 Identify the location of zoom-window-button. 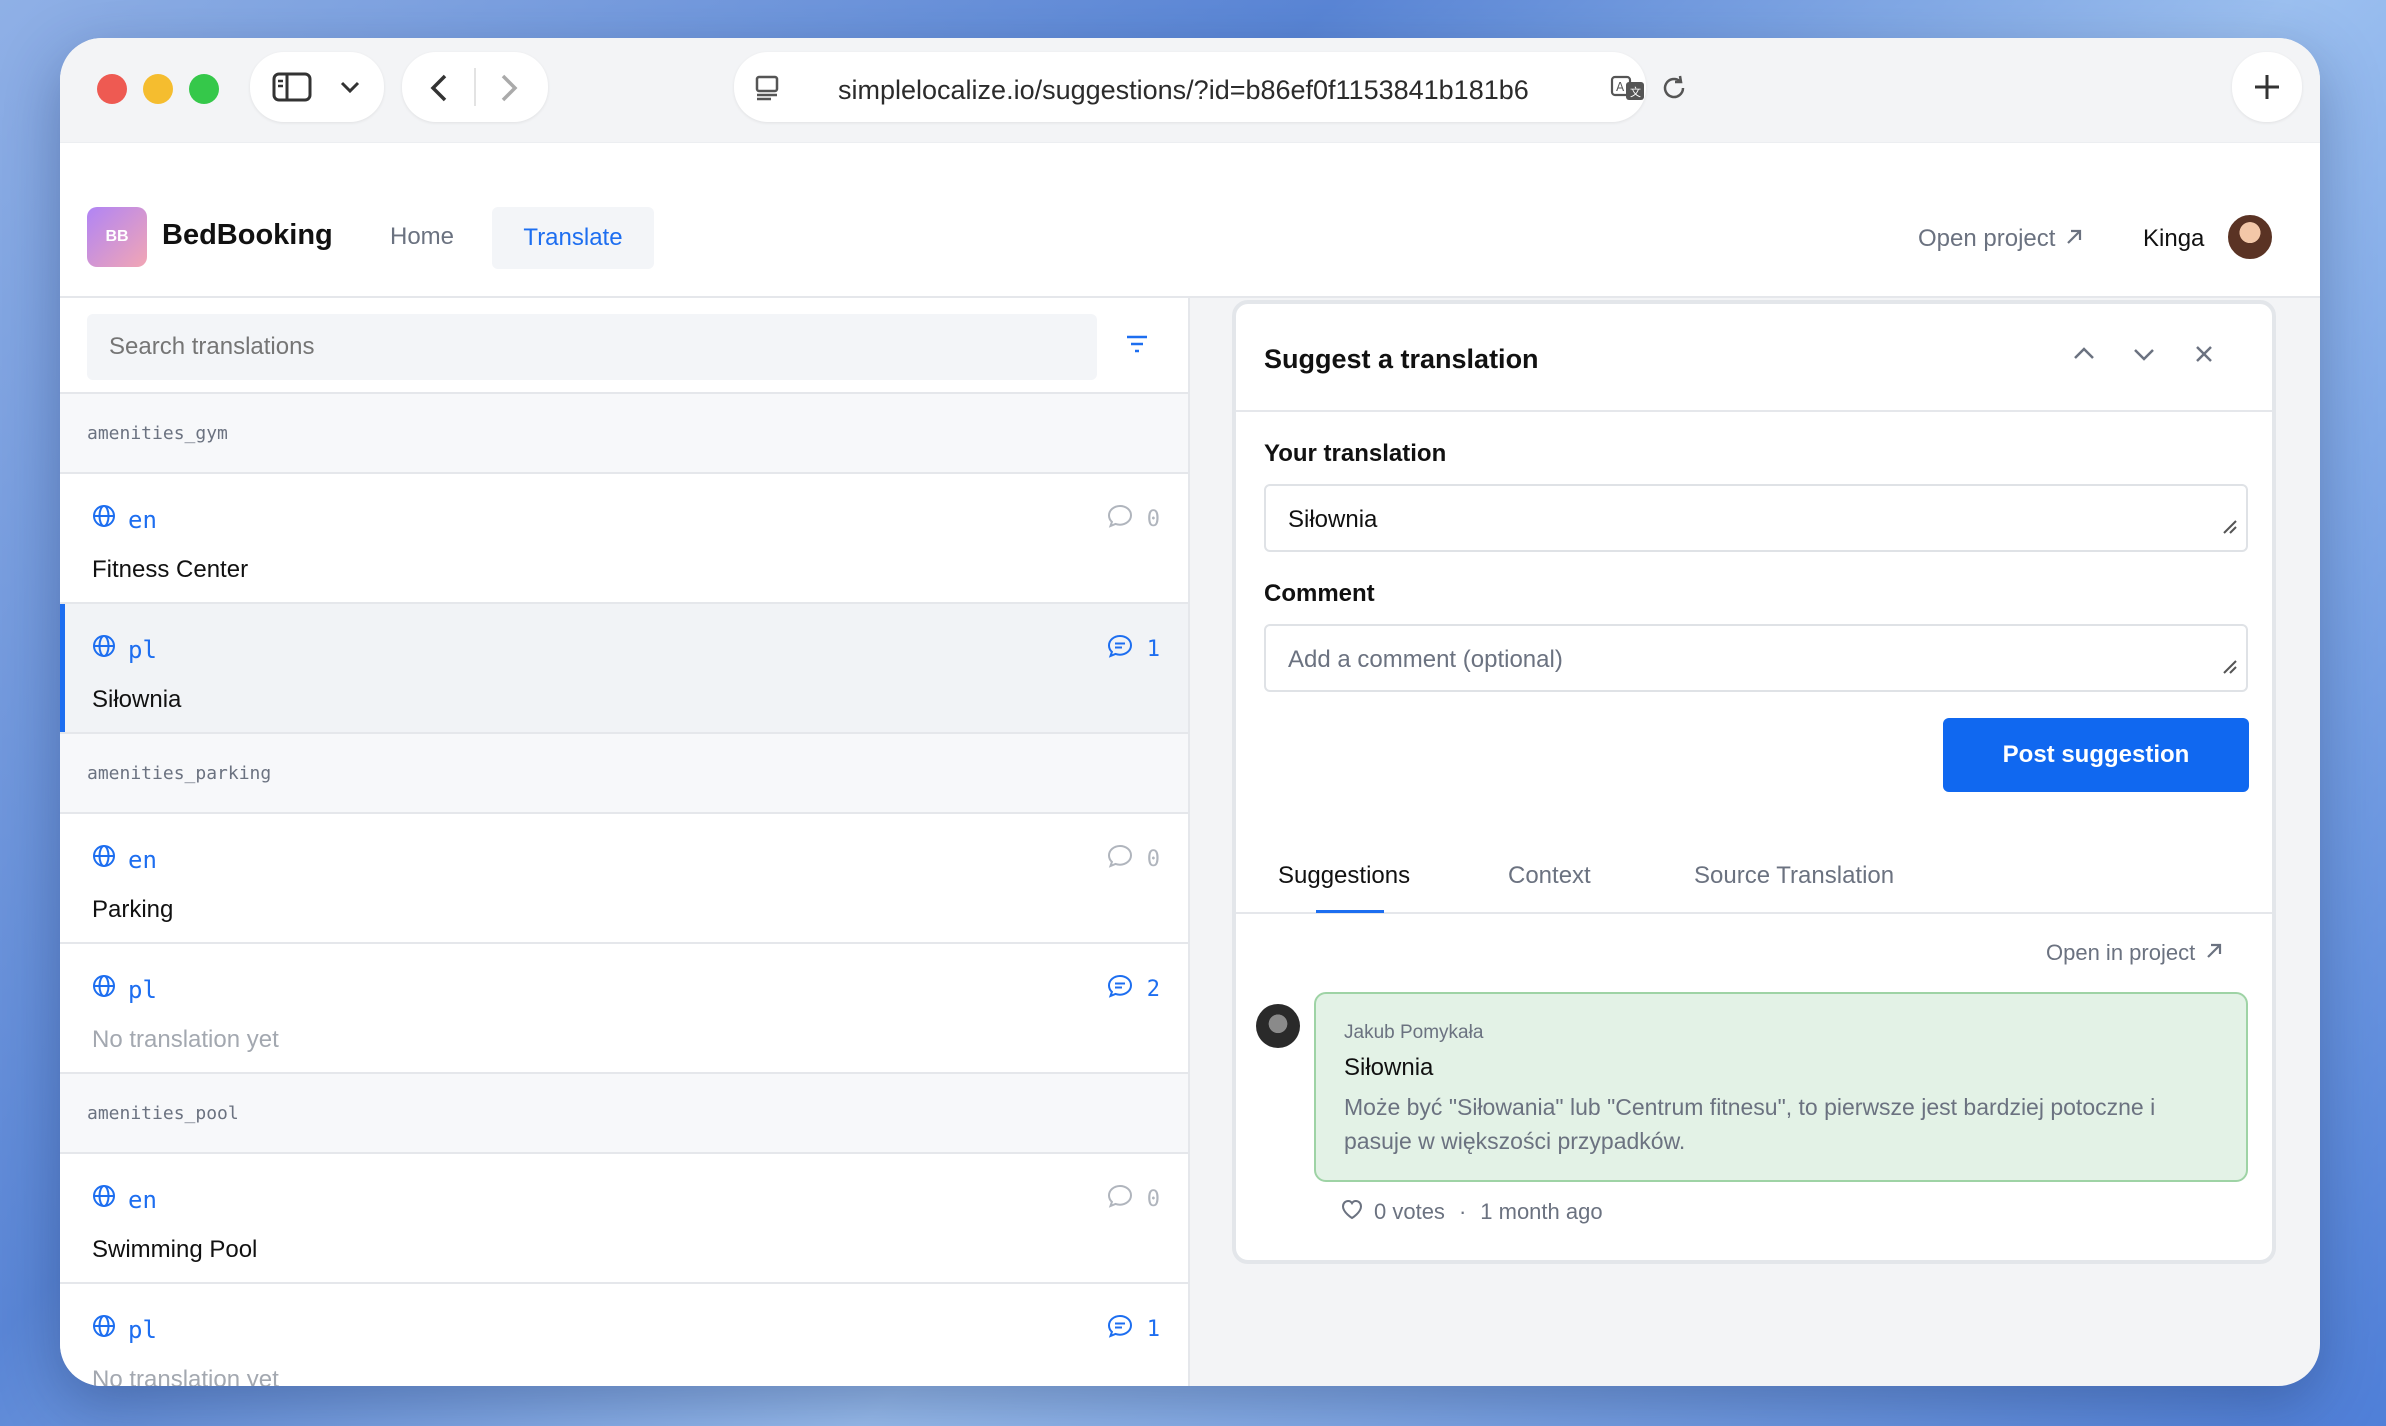
(204, 89).